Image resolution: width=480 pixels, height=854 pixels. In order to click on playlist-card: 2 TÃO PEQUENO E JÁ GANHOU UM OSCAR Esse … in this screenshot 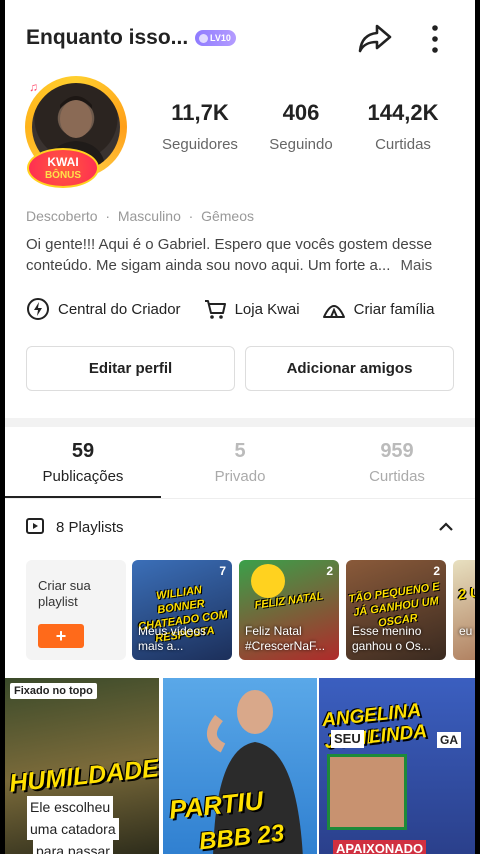, I will do `click(396, 610)`.